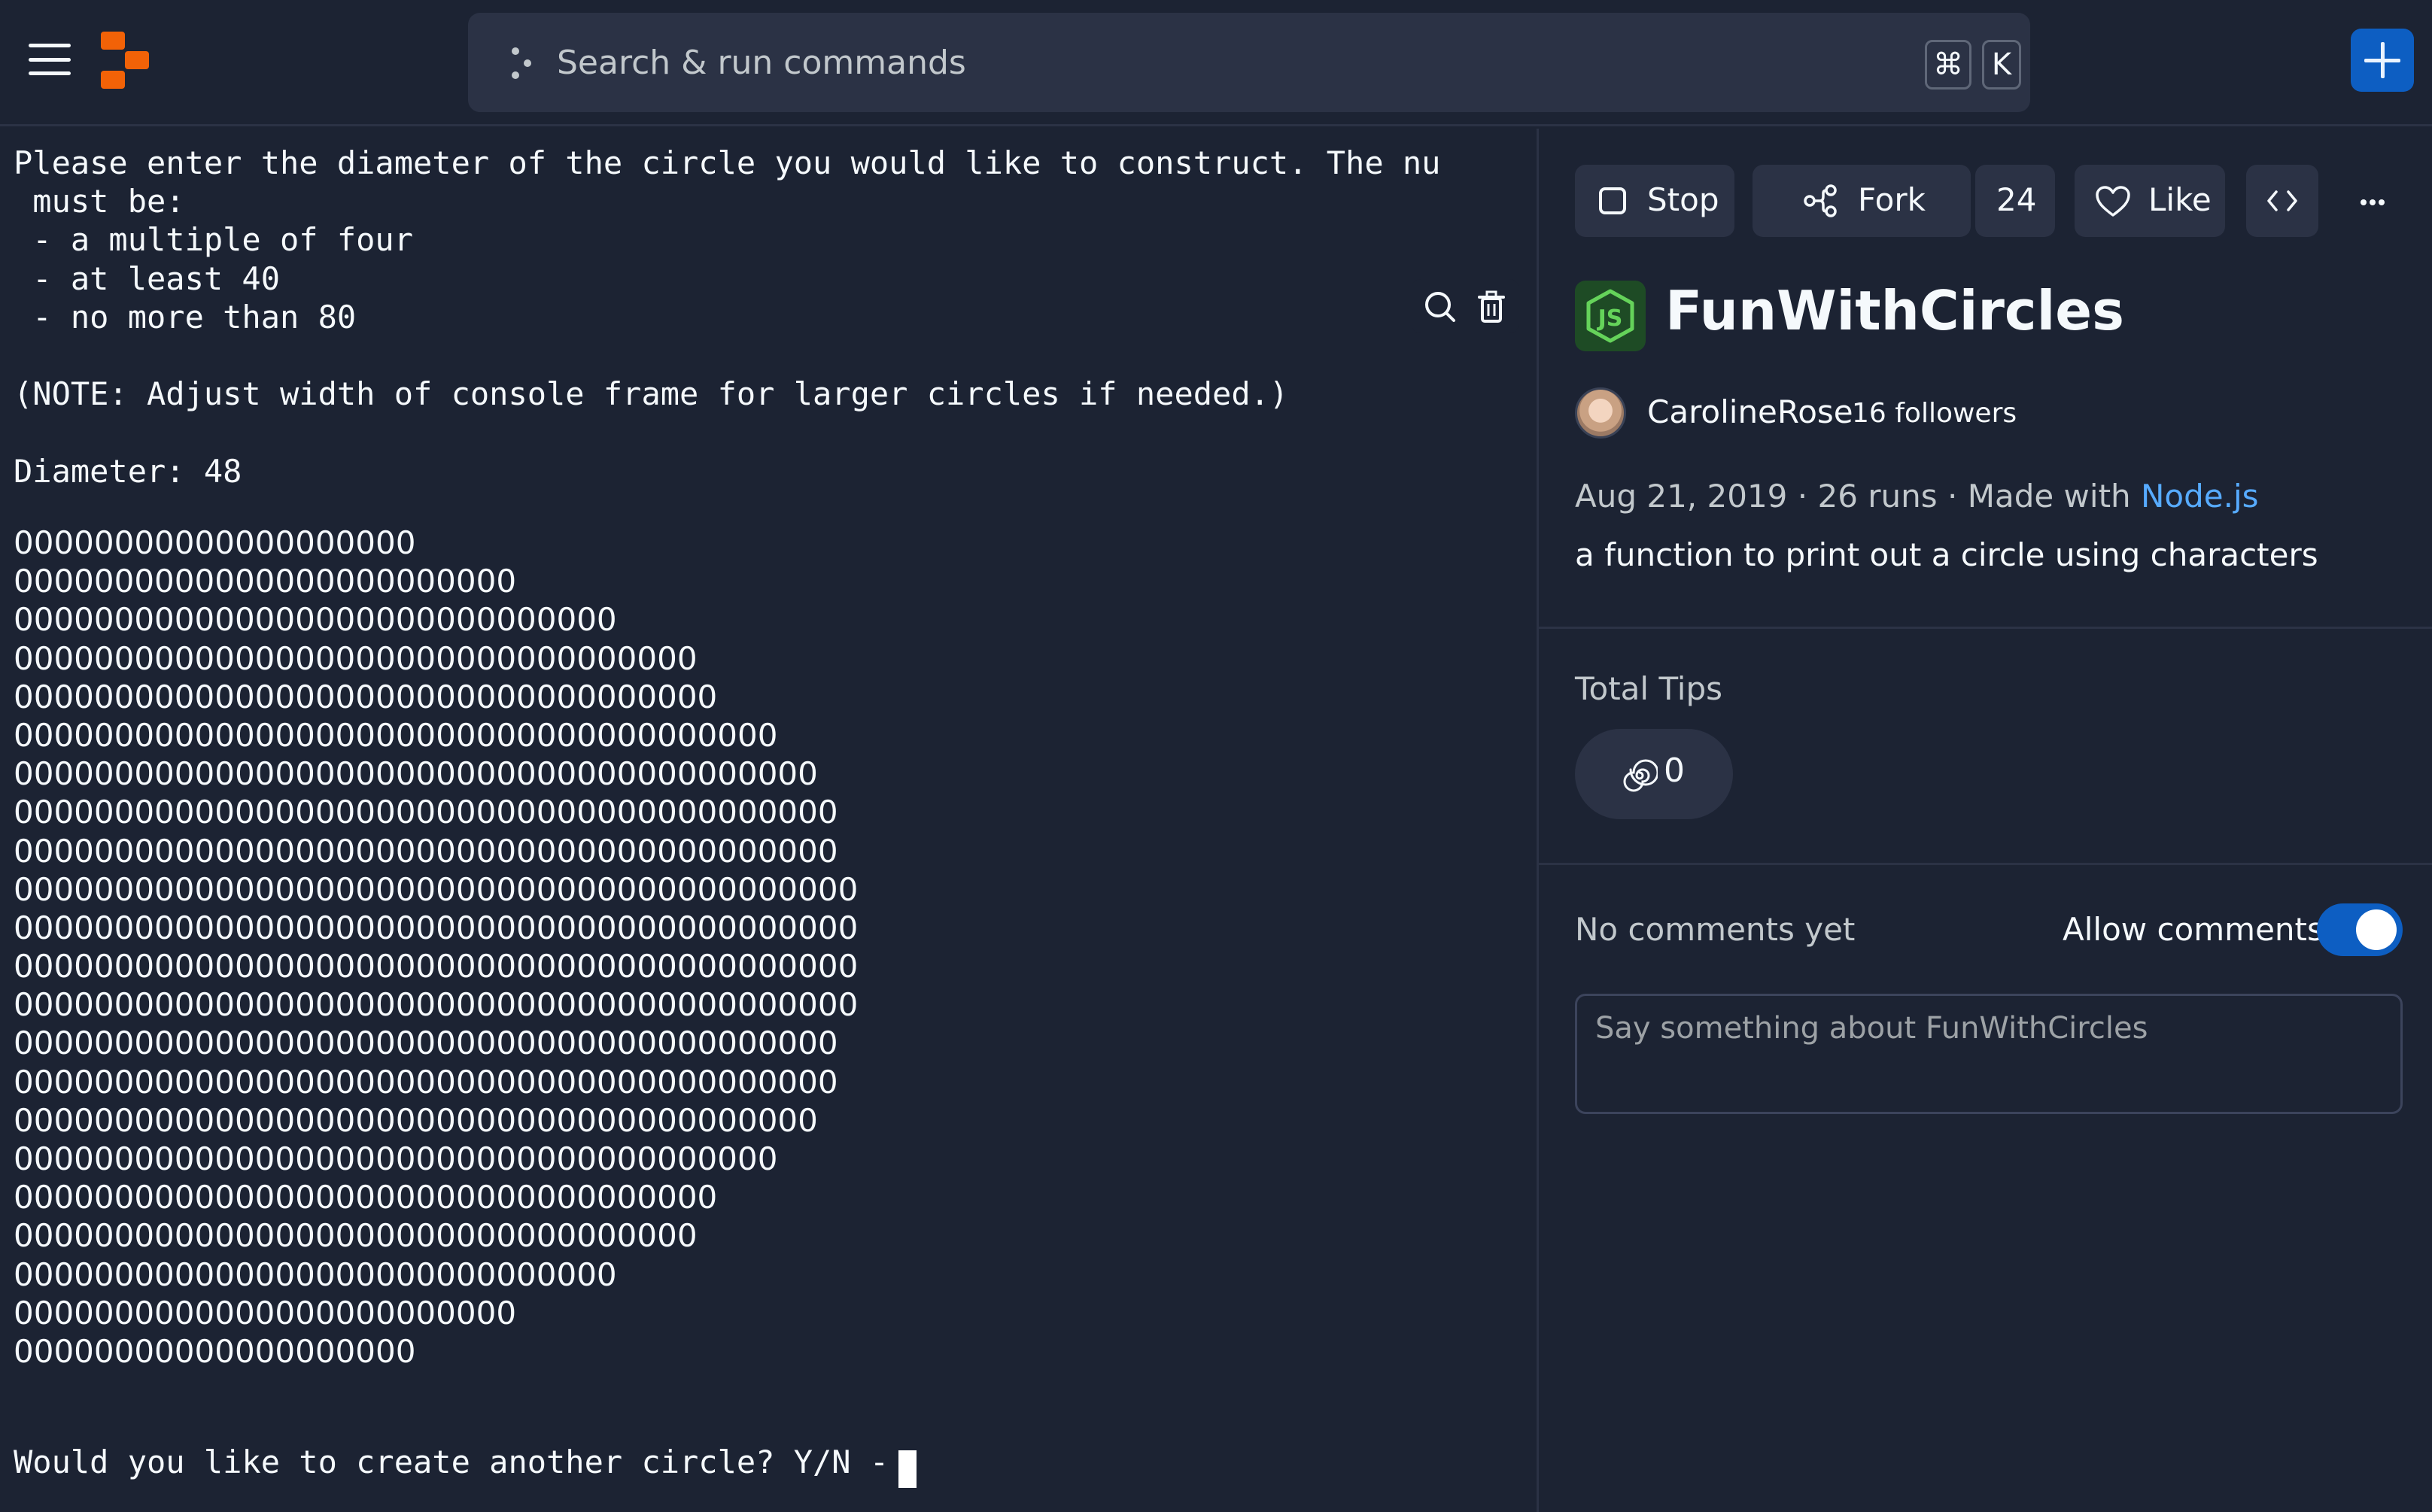 The image size is (2432, 1512). What do you see at coordinates (907, 1469) in the screenshot?
I see `console-cursor` at bounding box center [907, 1469].